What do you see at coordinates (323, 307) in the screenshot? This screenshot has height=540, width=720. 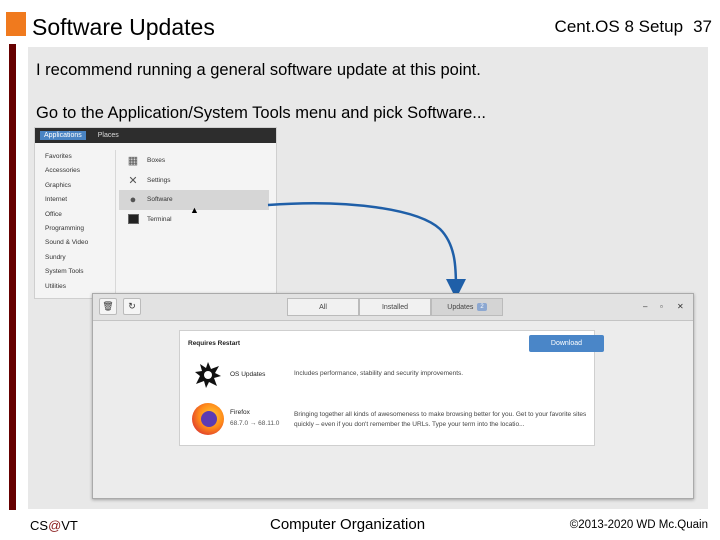 I see `tab-all: All` at bounding box center [323, 307].